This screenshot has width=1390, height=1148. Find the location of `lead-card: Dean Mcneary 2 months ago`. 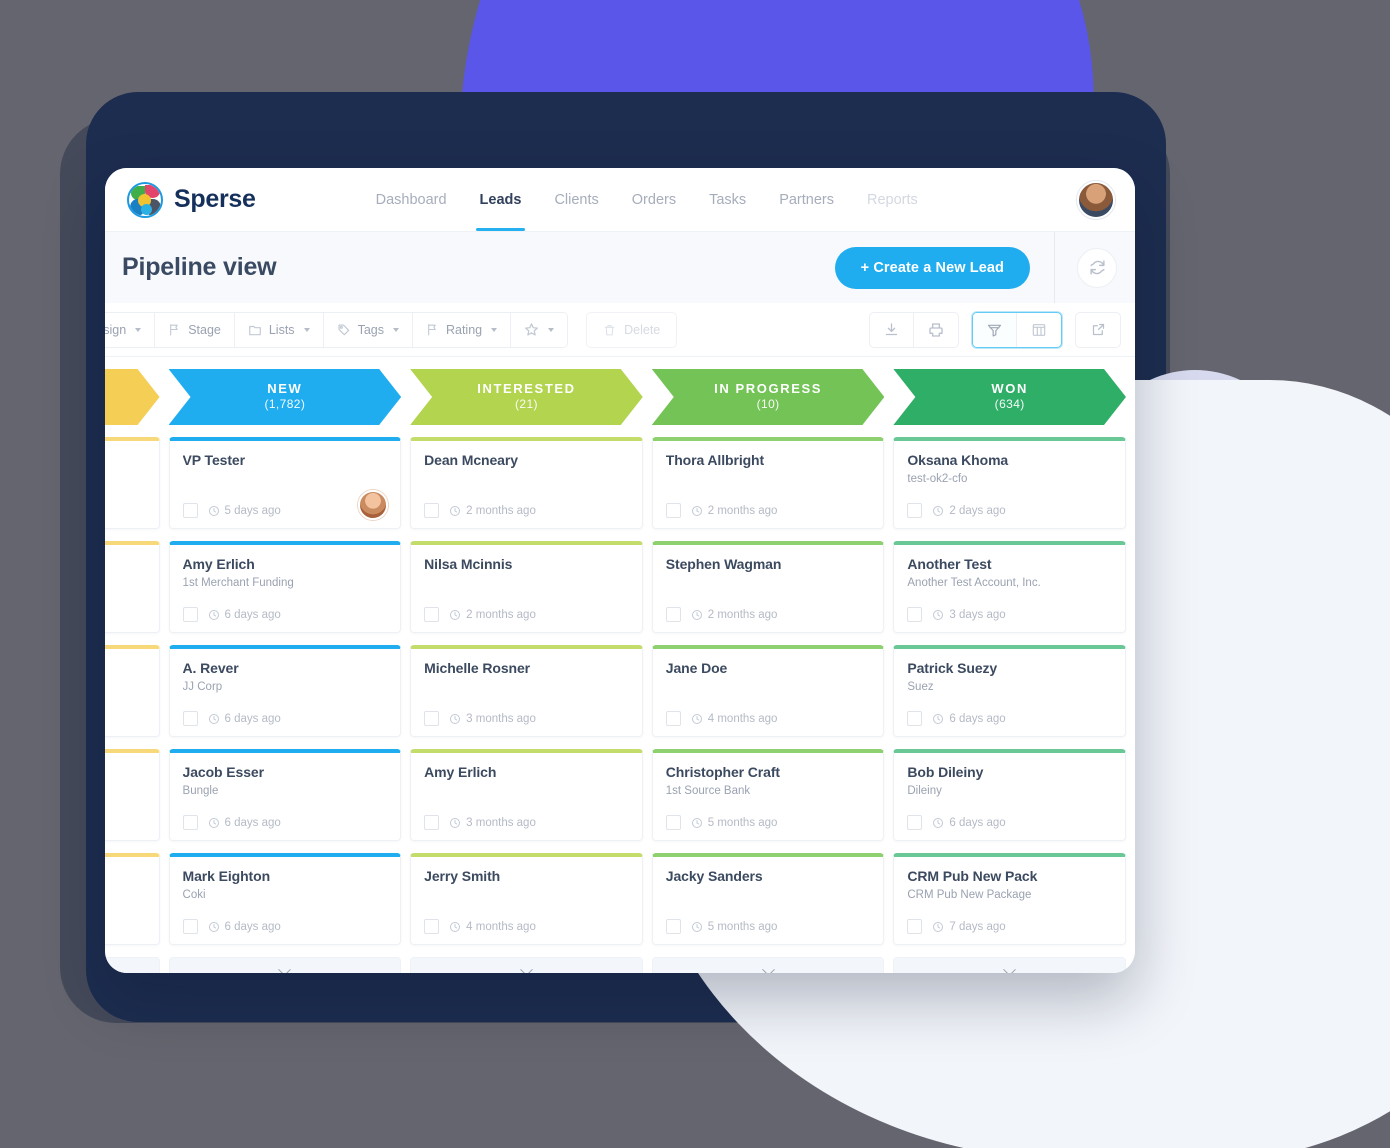

lead-card: Dean Mcneary 2 months ago is located at coordinates (526, 483).